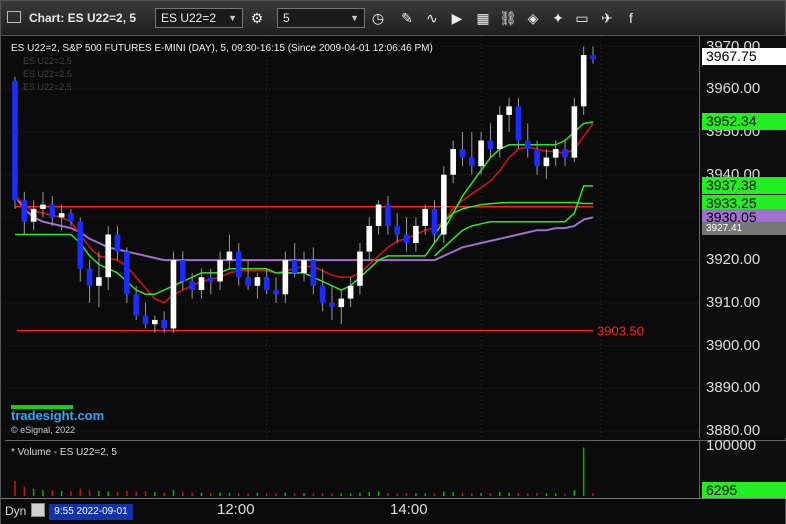  I want to click on symbol-value: ES U22=2, so click(189, 18).